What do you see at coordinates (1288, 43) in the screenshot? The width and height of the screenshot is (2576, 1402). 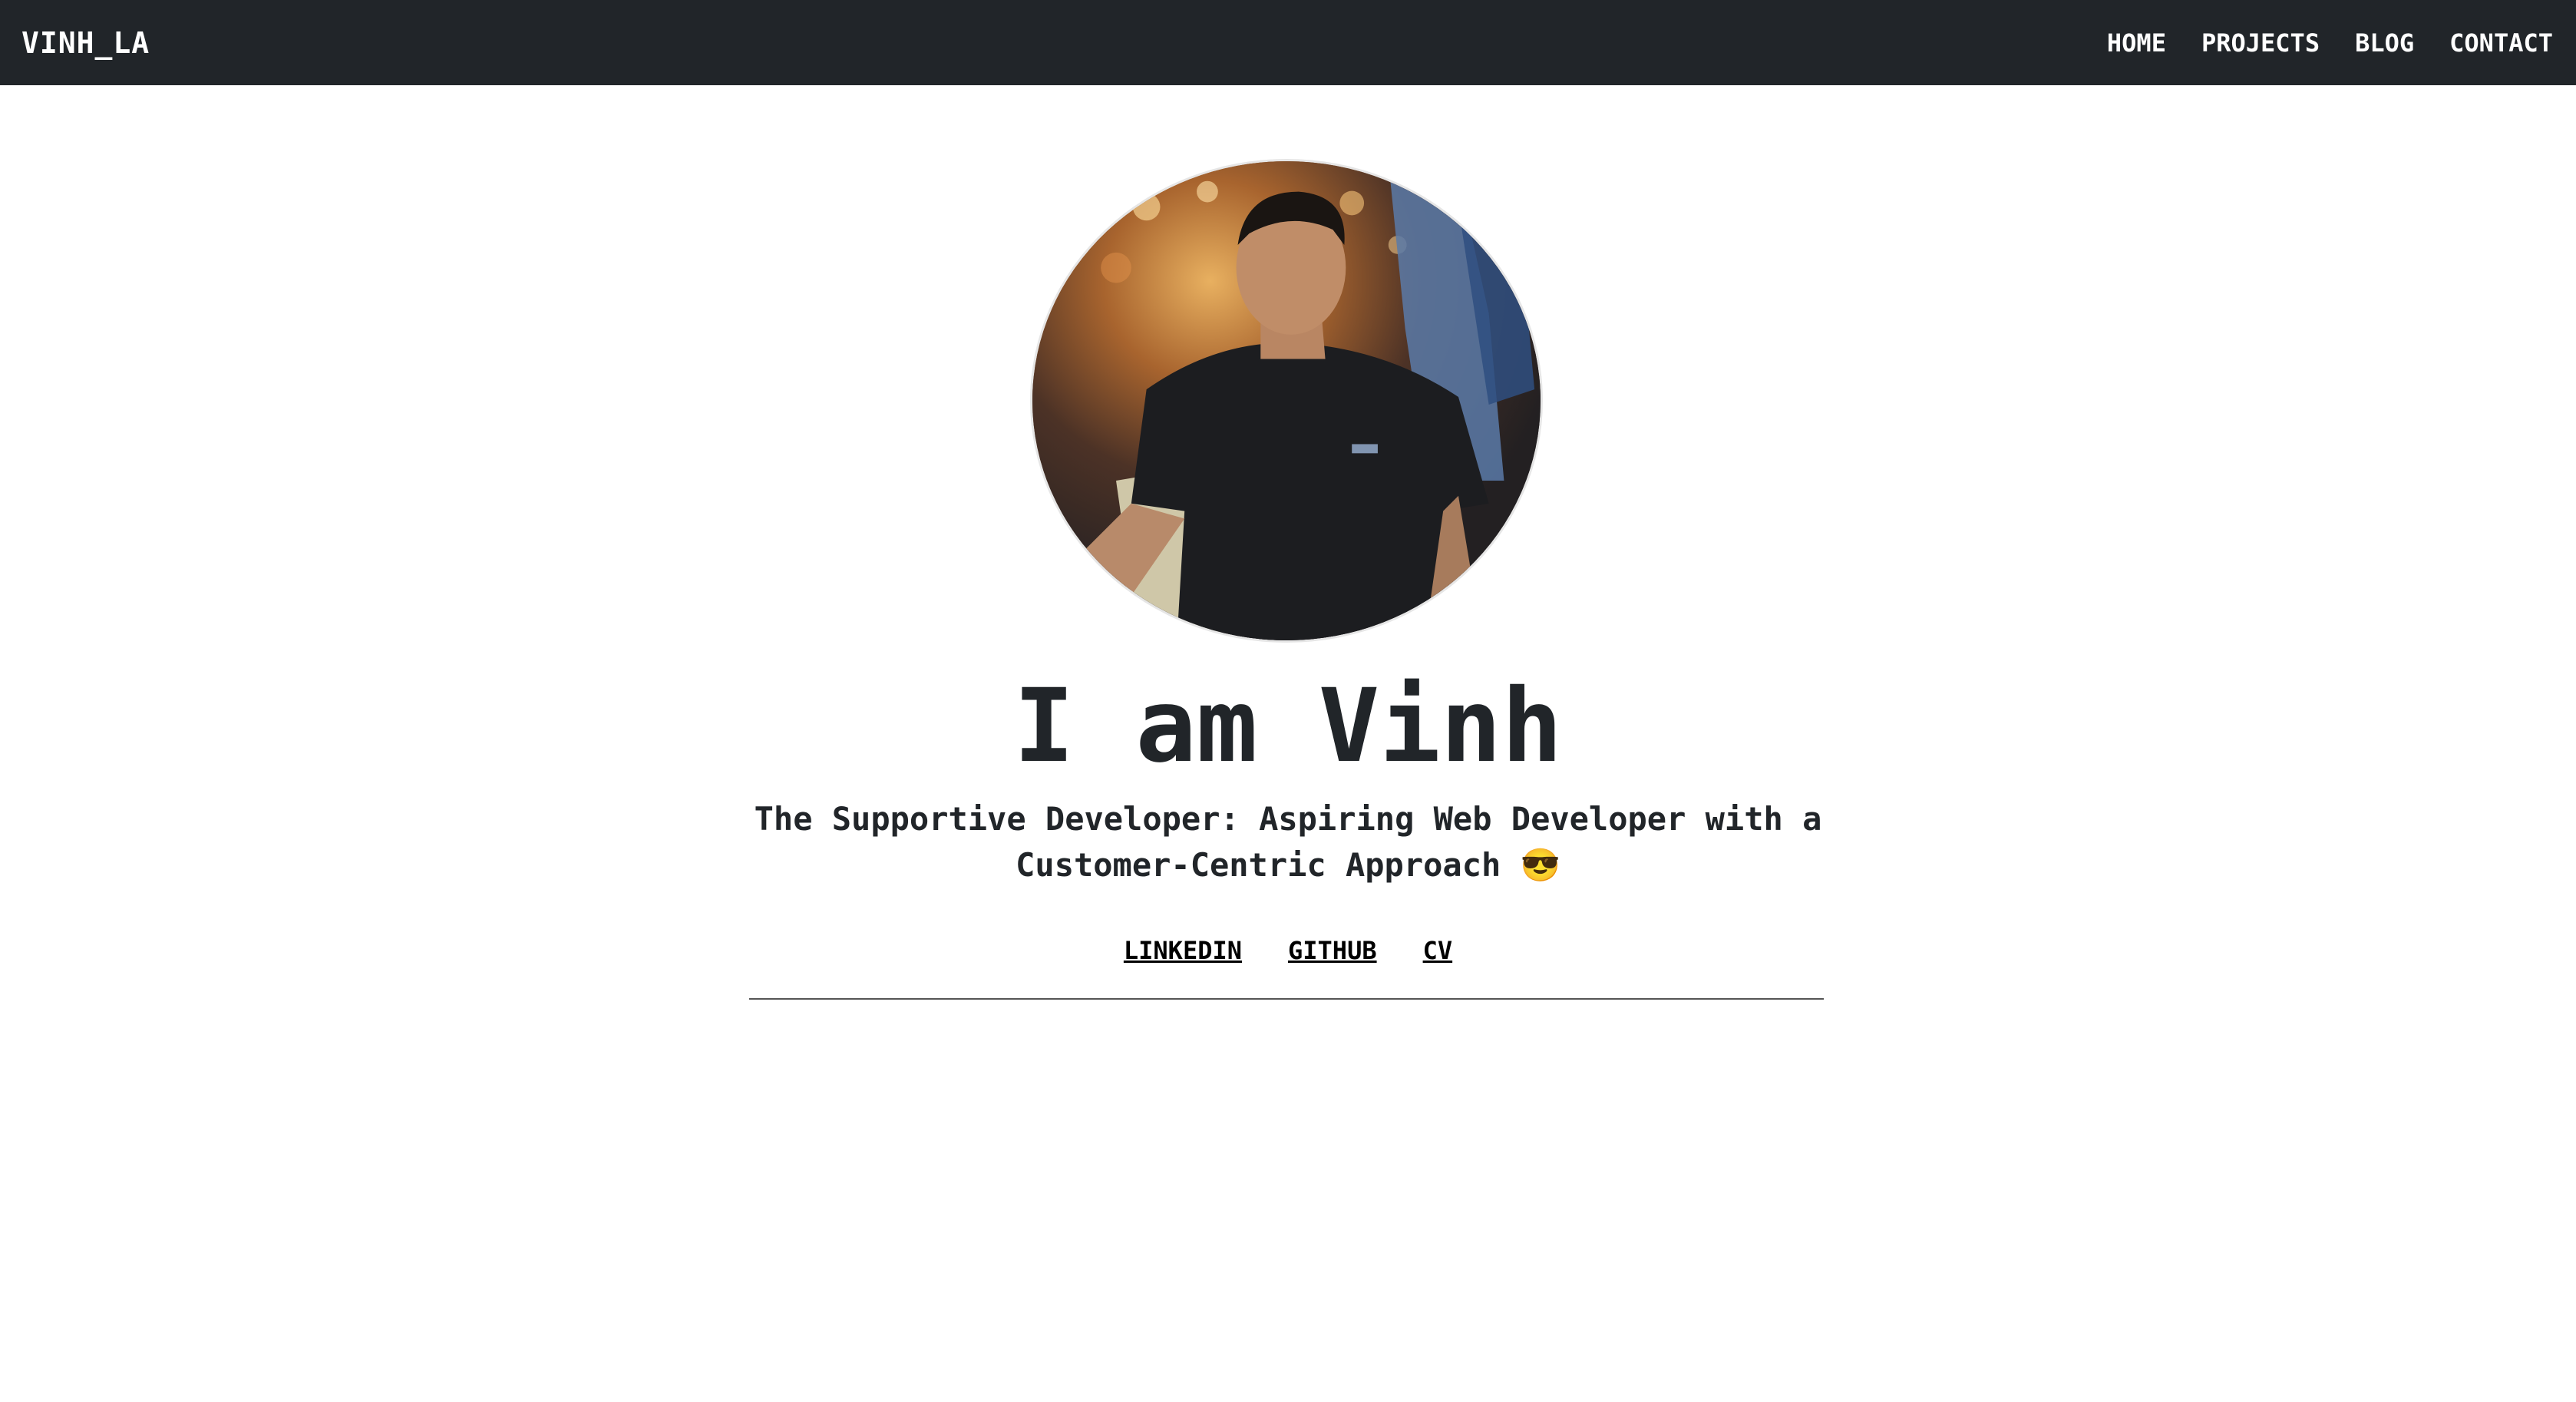 I see `navbar: VINH_LA HOME PROJECTS BLOG CONTACT` at bounding box center [1288, 43].